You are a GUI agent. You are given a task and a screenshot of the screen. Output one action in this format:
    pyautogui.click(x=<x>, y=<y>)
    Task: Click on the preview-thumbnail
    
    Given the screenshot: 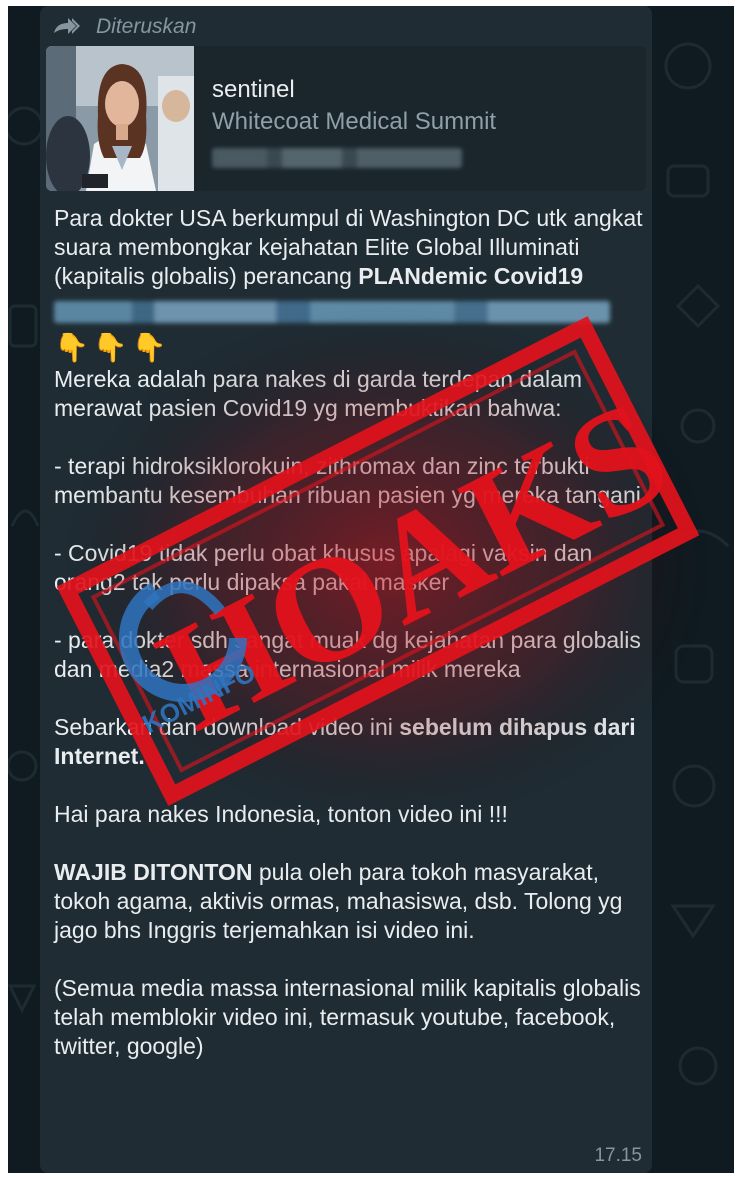 What is the action you would take?
    pyautogui.click(x=120, y=118)
    